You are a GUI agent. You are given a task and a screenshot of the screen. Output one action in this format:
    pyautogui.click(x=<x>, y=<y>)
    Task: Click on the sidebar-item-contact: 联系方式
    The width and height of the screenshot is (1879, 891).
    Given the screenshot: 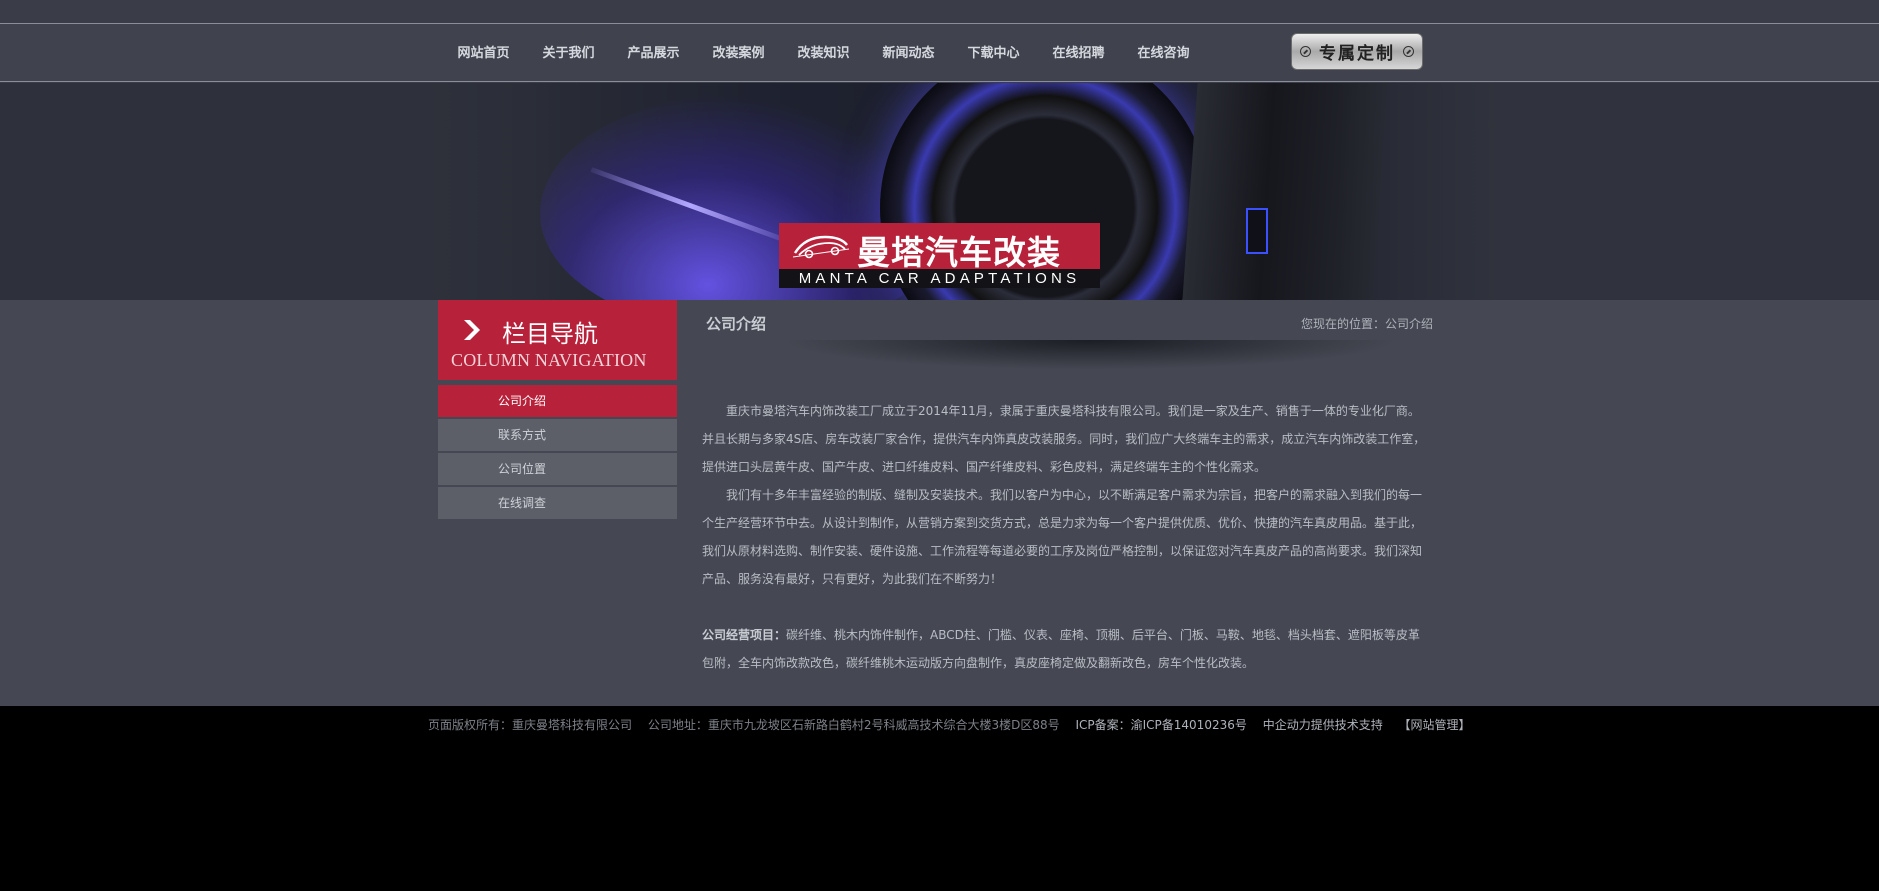 What is the action you would take?
    pyautogui.click(x=557, y=435)
    